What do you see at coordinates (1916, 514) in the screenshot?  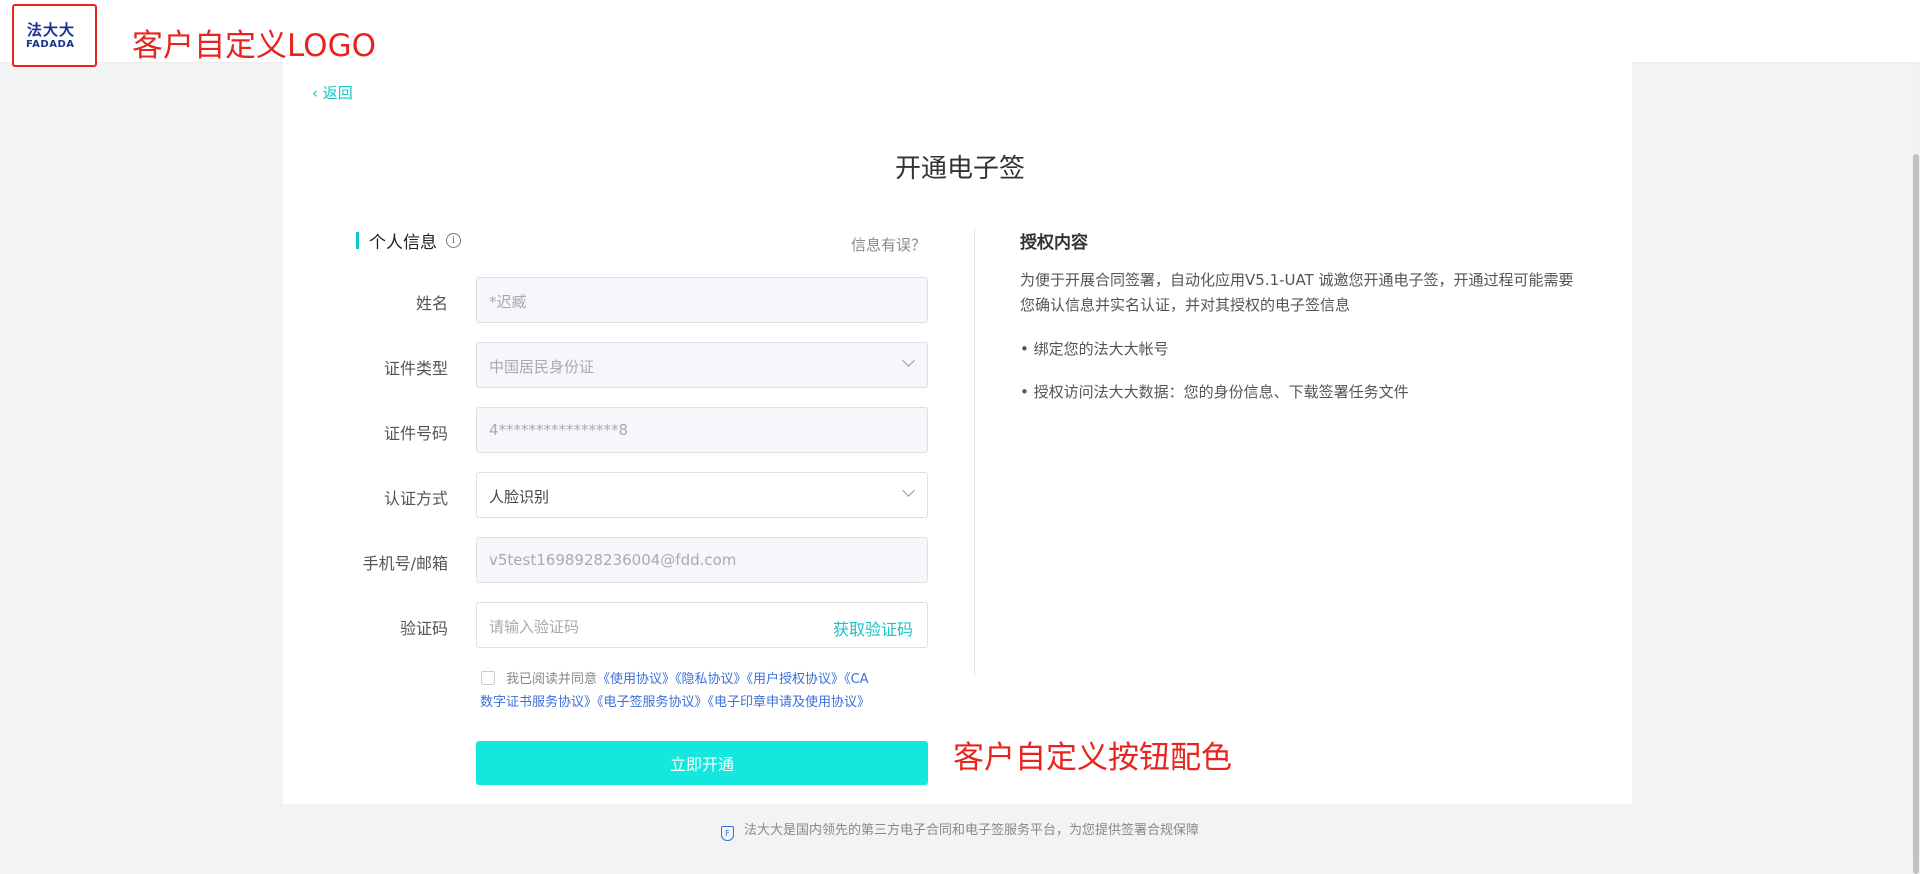 I see `scrollbar-thumb` at bounding box center [1916, 514].